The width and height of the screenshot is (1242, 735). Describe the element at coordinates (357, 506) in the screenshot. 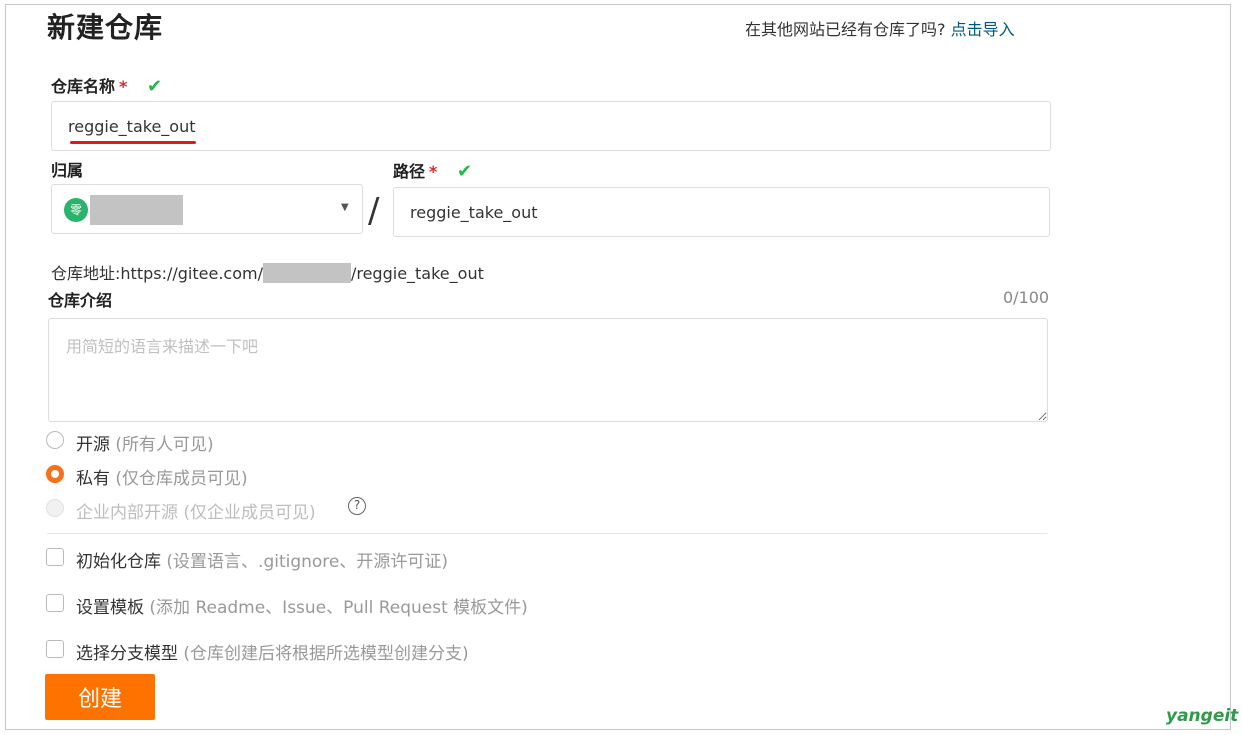

I see `help-icon: ?` at that location.